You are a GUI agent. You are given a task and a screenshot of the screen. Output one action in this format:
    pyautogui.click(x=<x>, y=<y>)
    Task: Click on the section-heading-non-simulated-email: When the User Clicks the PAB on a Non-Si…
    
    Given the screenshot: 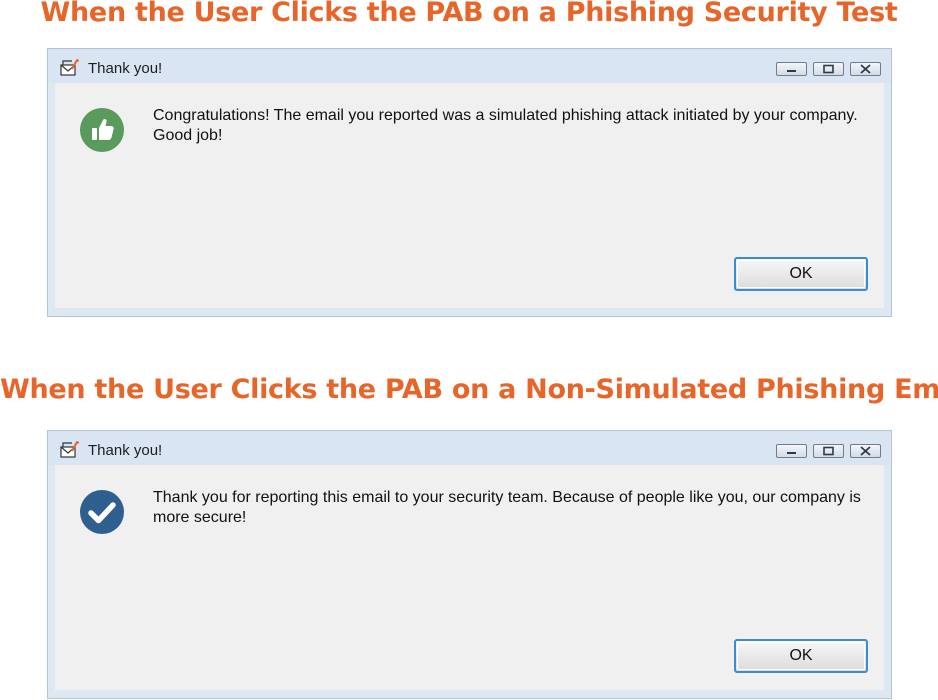 What is the action you would take?
    pyautogui.click(x=469, y=389)
    